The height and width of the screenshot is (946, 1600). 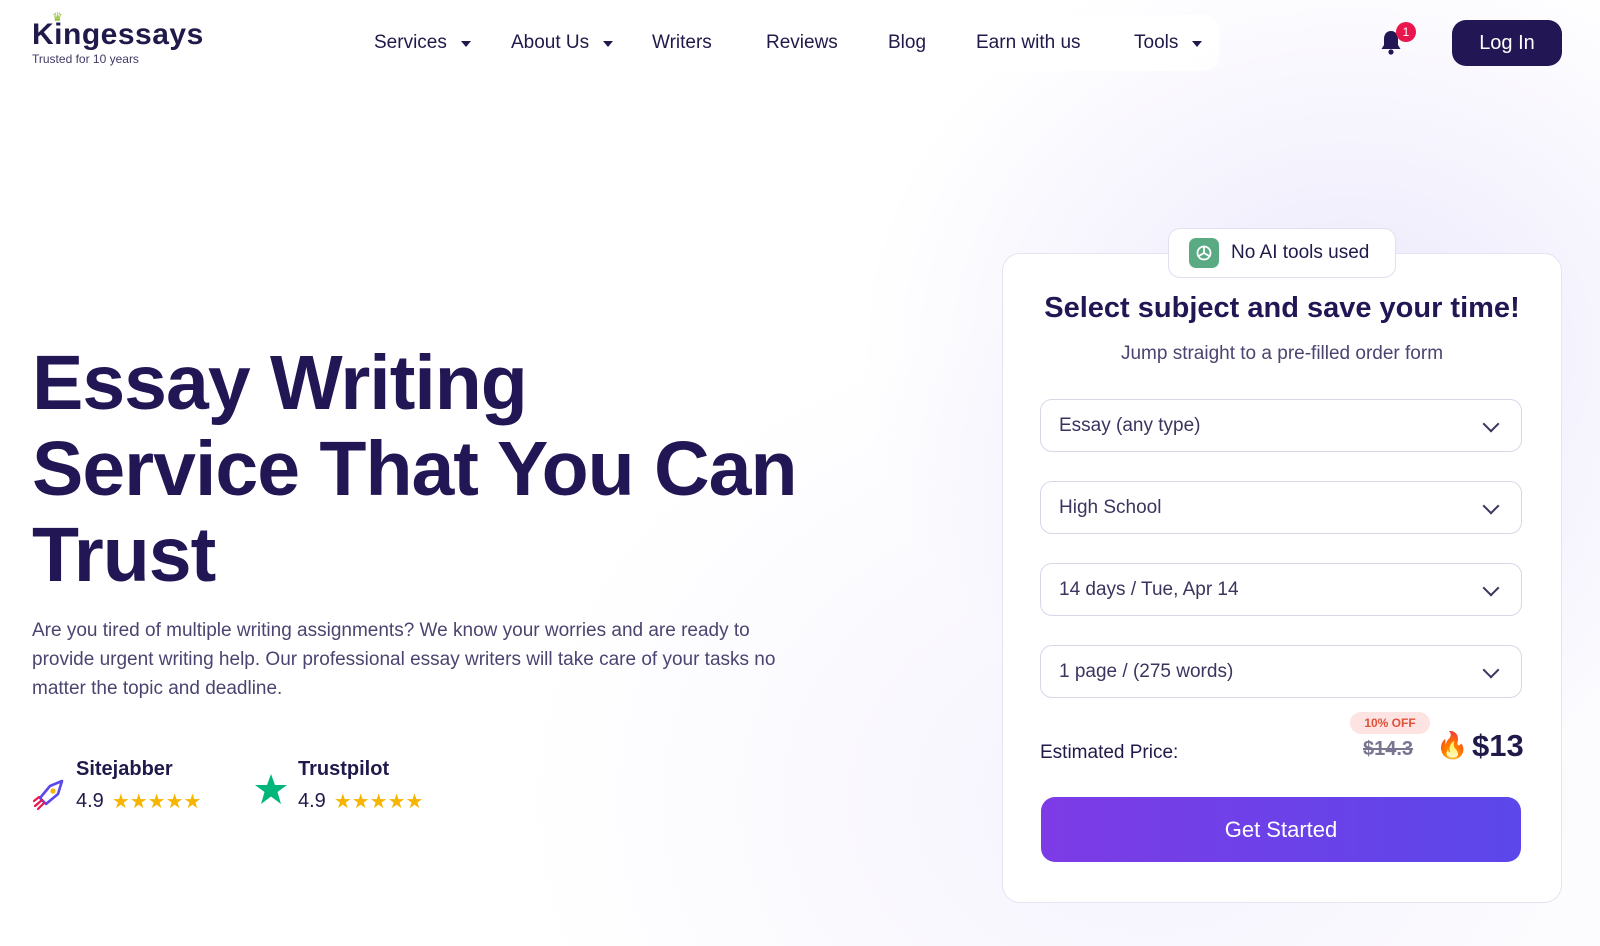 I want to click on nav-blog-label: Blog, so click(x=907, y=42).